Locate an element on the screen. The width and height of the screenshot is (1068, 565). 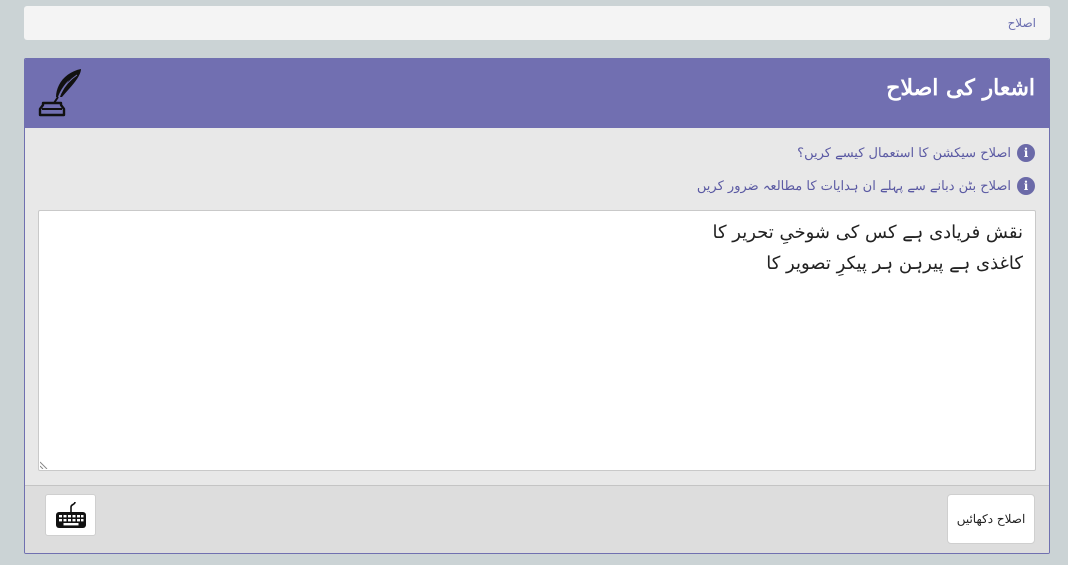
info-row-how-to-use: i اصلاح سیکشن کا استعمال کیسے کریں؟ is located at coordinates (916, 153).